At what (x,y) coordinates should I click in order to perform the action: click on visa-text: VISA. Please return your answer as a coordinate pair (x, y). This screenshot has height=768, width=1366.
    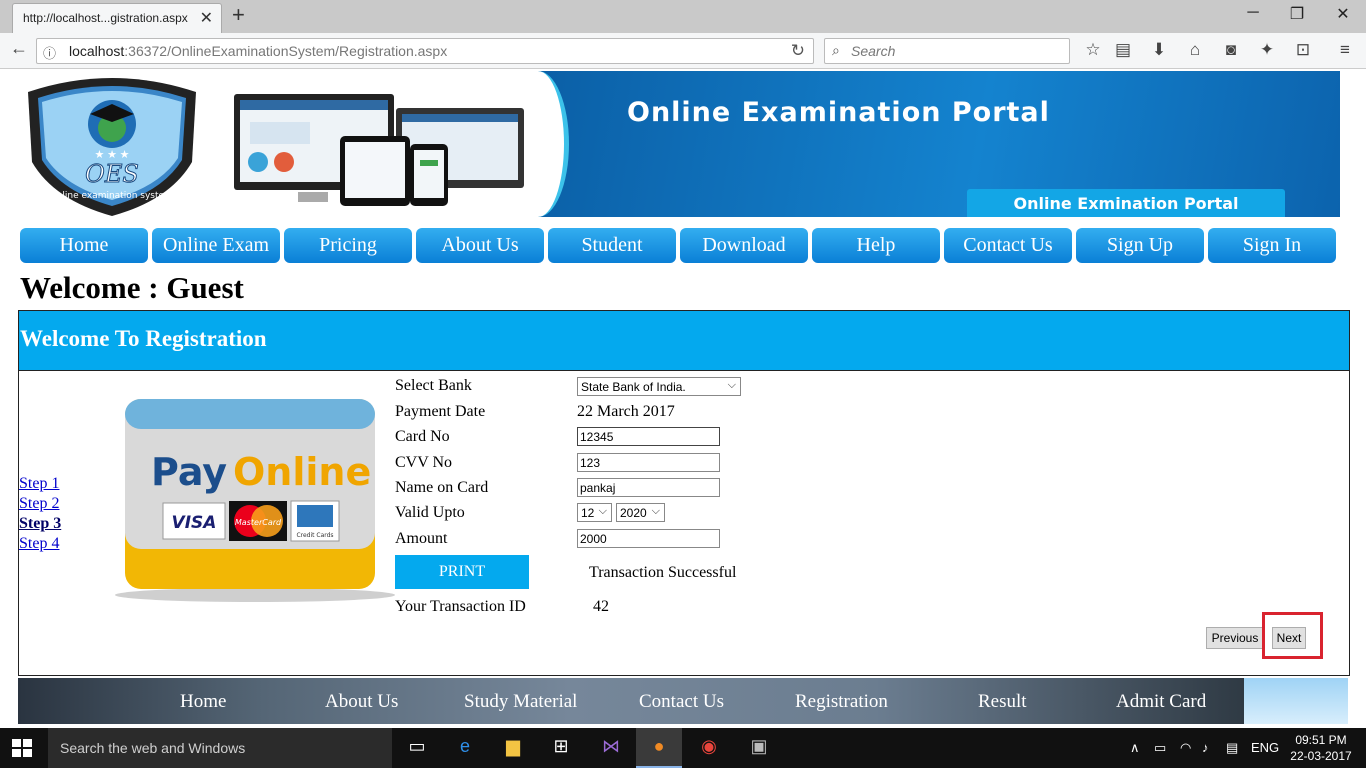
    Looking at the image, I should click on (194, 523).